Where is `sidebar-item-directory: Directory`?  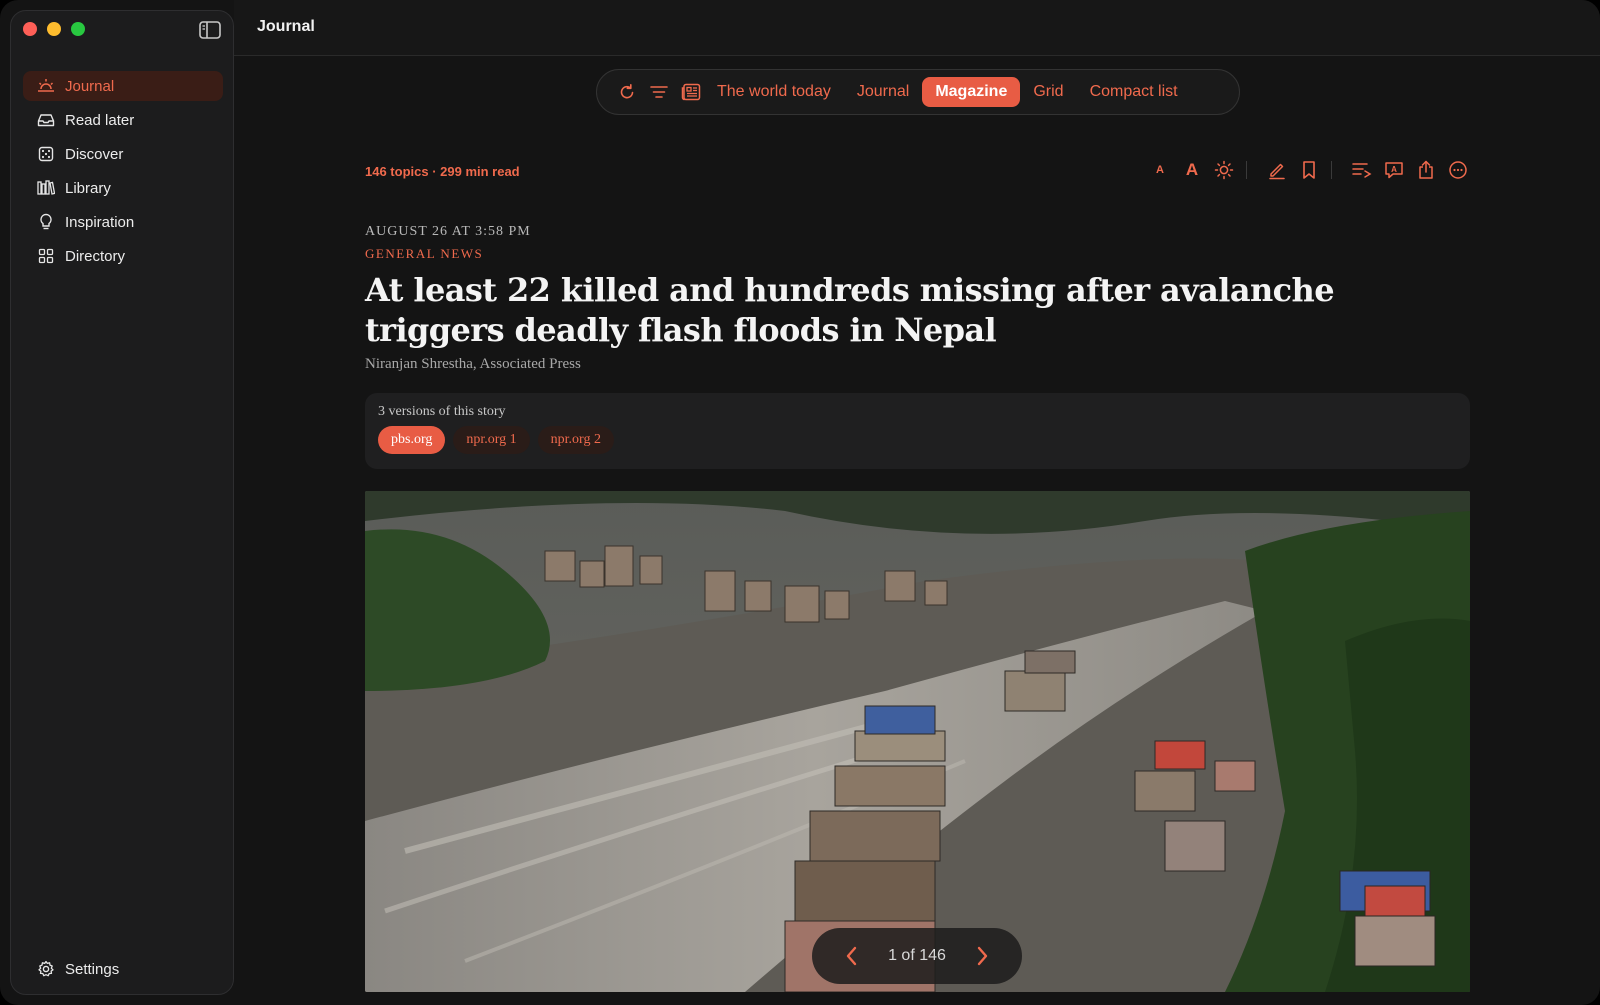
sidebar-item-directory: Directory is located at coordinates (123, 256).